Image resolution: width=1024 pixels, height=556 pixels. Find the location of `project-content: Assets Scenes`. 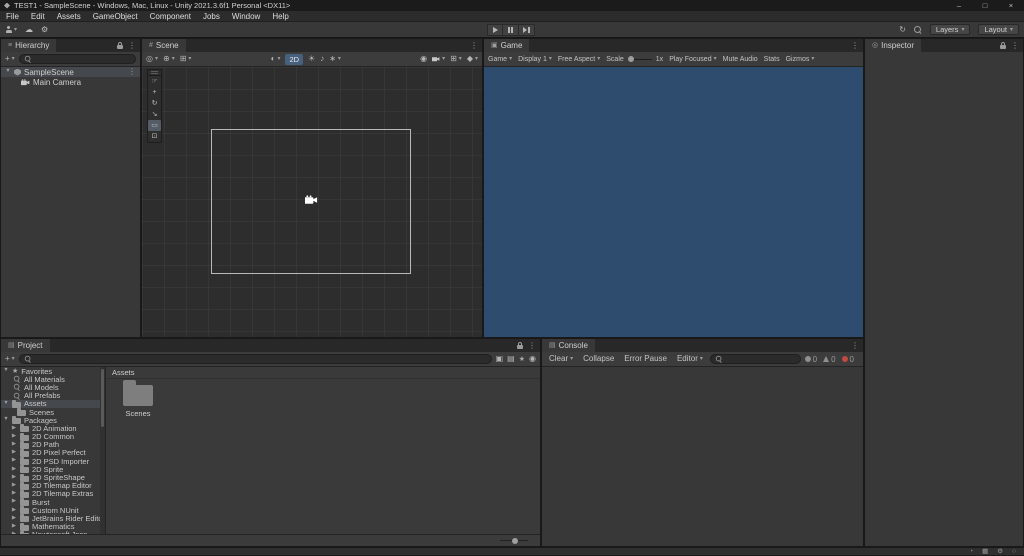

project-content: Assets Scenes is located at coordinates (323, 450).